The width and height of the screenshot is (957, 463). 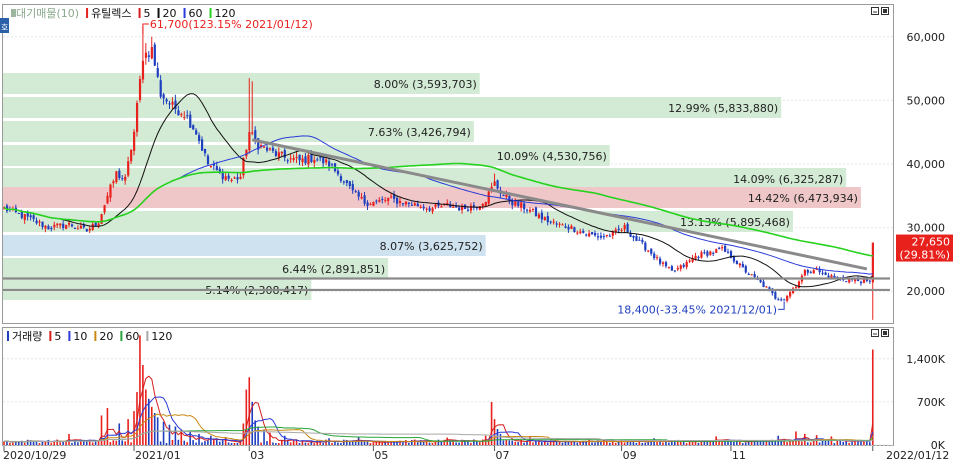 I want to click on resistance-band-label: 13.13% (5,895,468), so click(x=735, y=222).